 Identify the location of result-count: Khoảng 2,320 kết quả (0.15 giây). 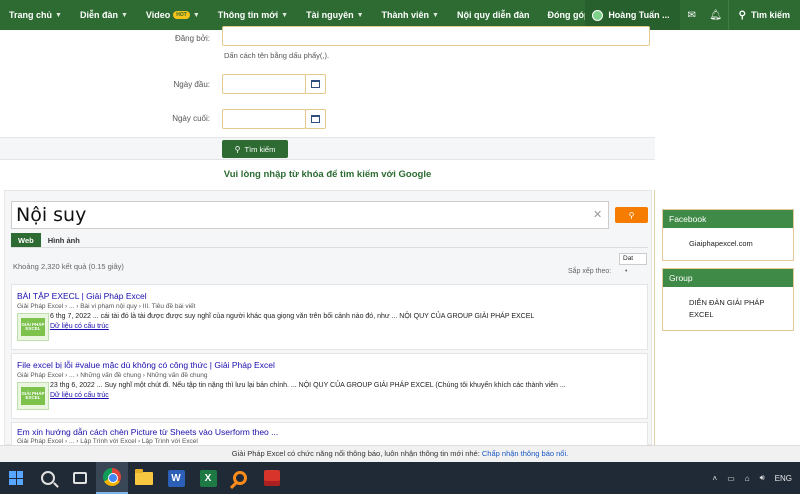
(68, 266).